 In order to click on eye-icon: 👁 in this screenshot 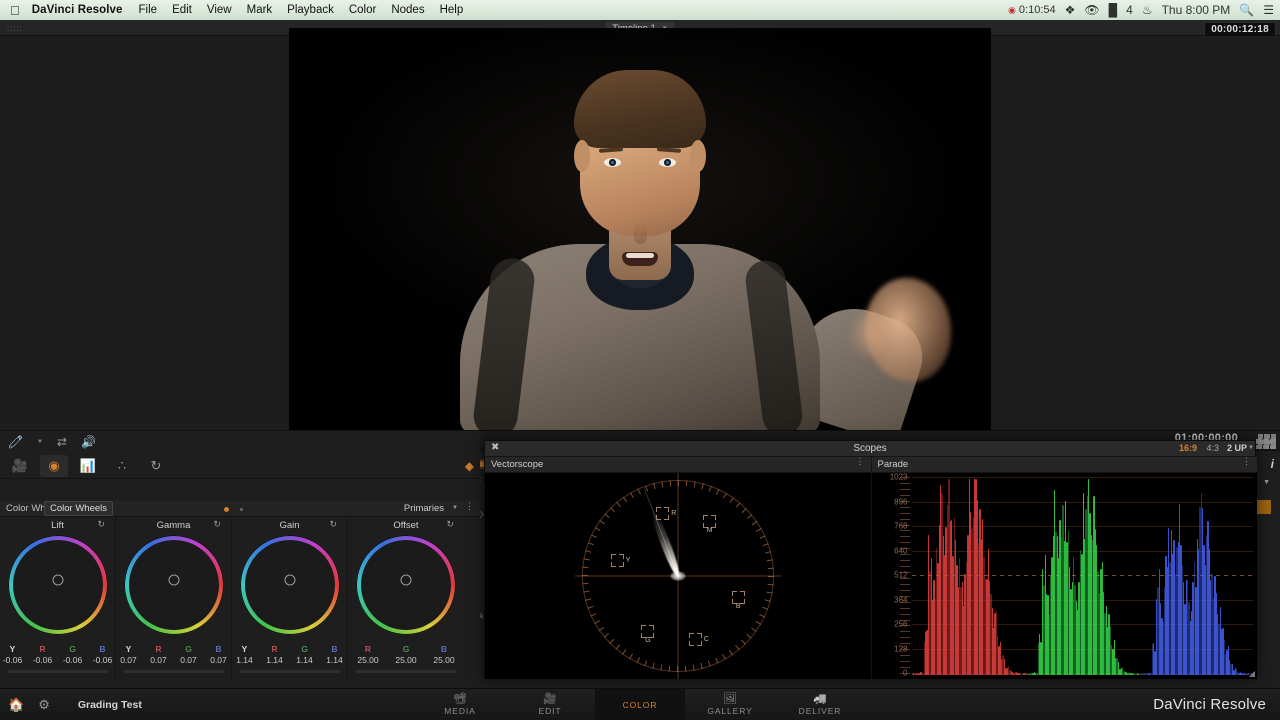, I will do `click(1091, 10)`.